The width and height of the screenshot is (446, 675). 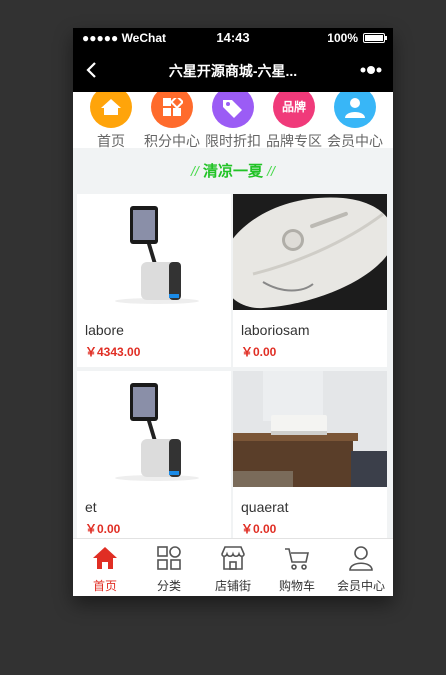 What do you see at coordinates (111, 140) in the screenshot?
I see `quick-nav-label: 首页` at bounding box center [111, 140].